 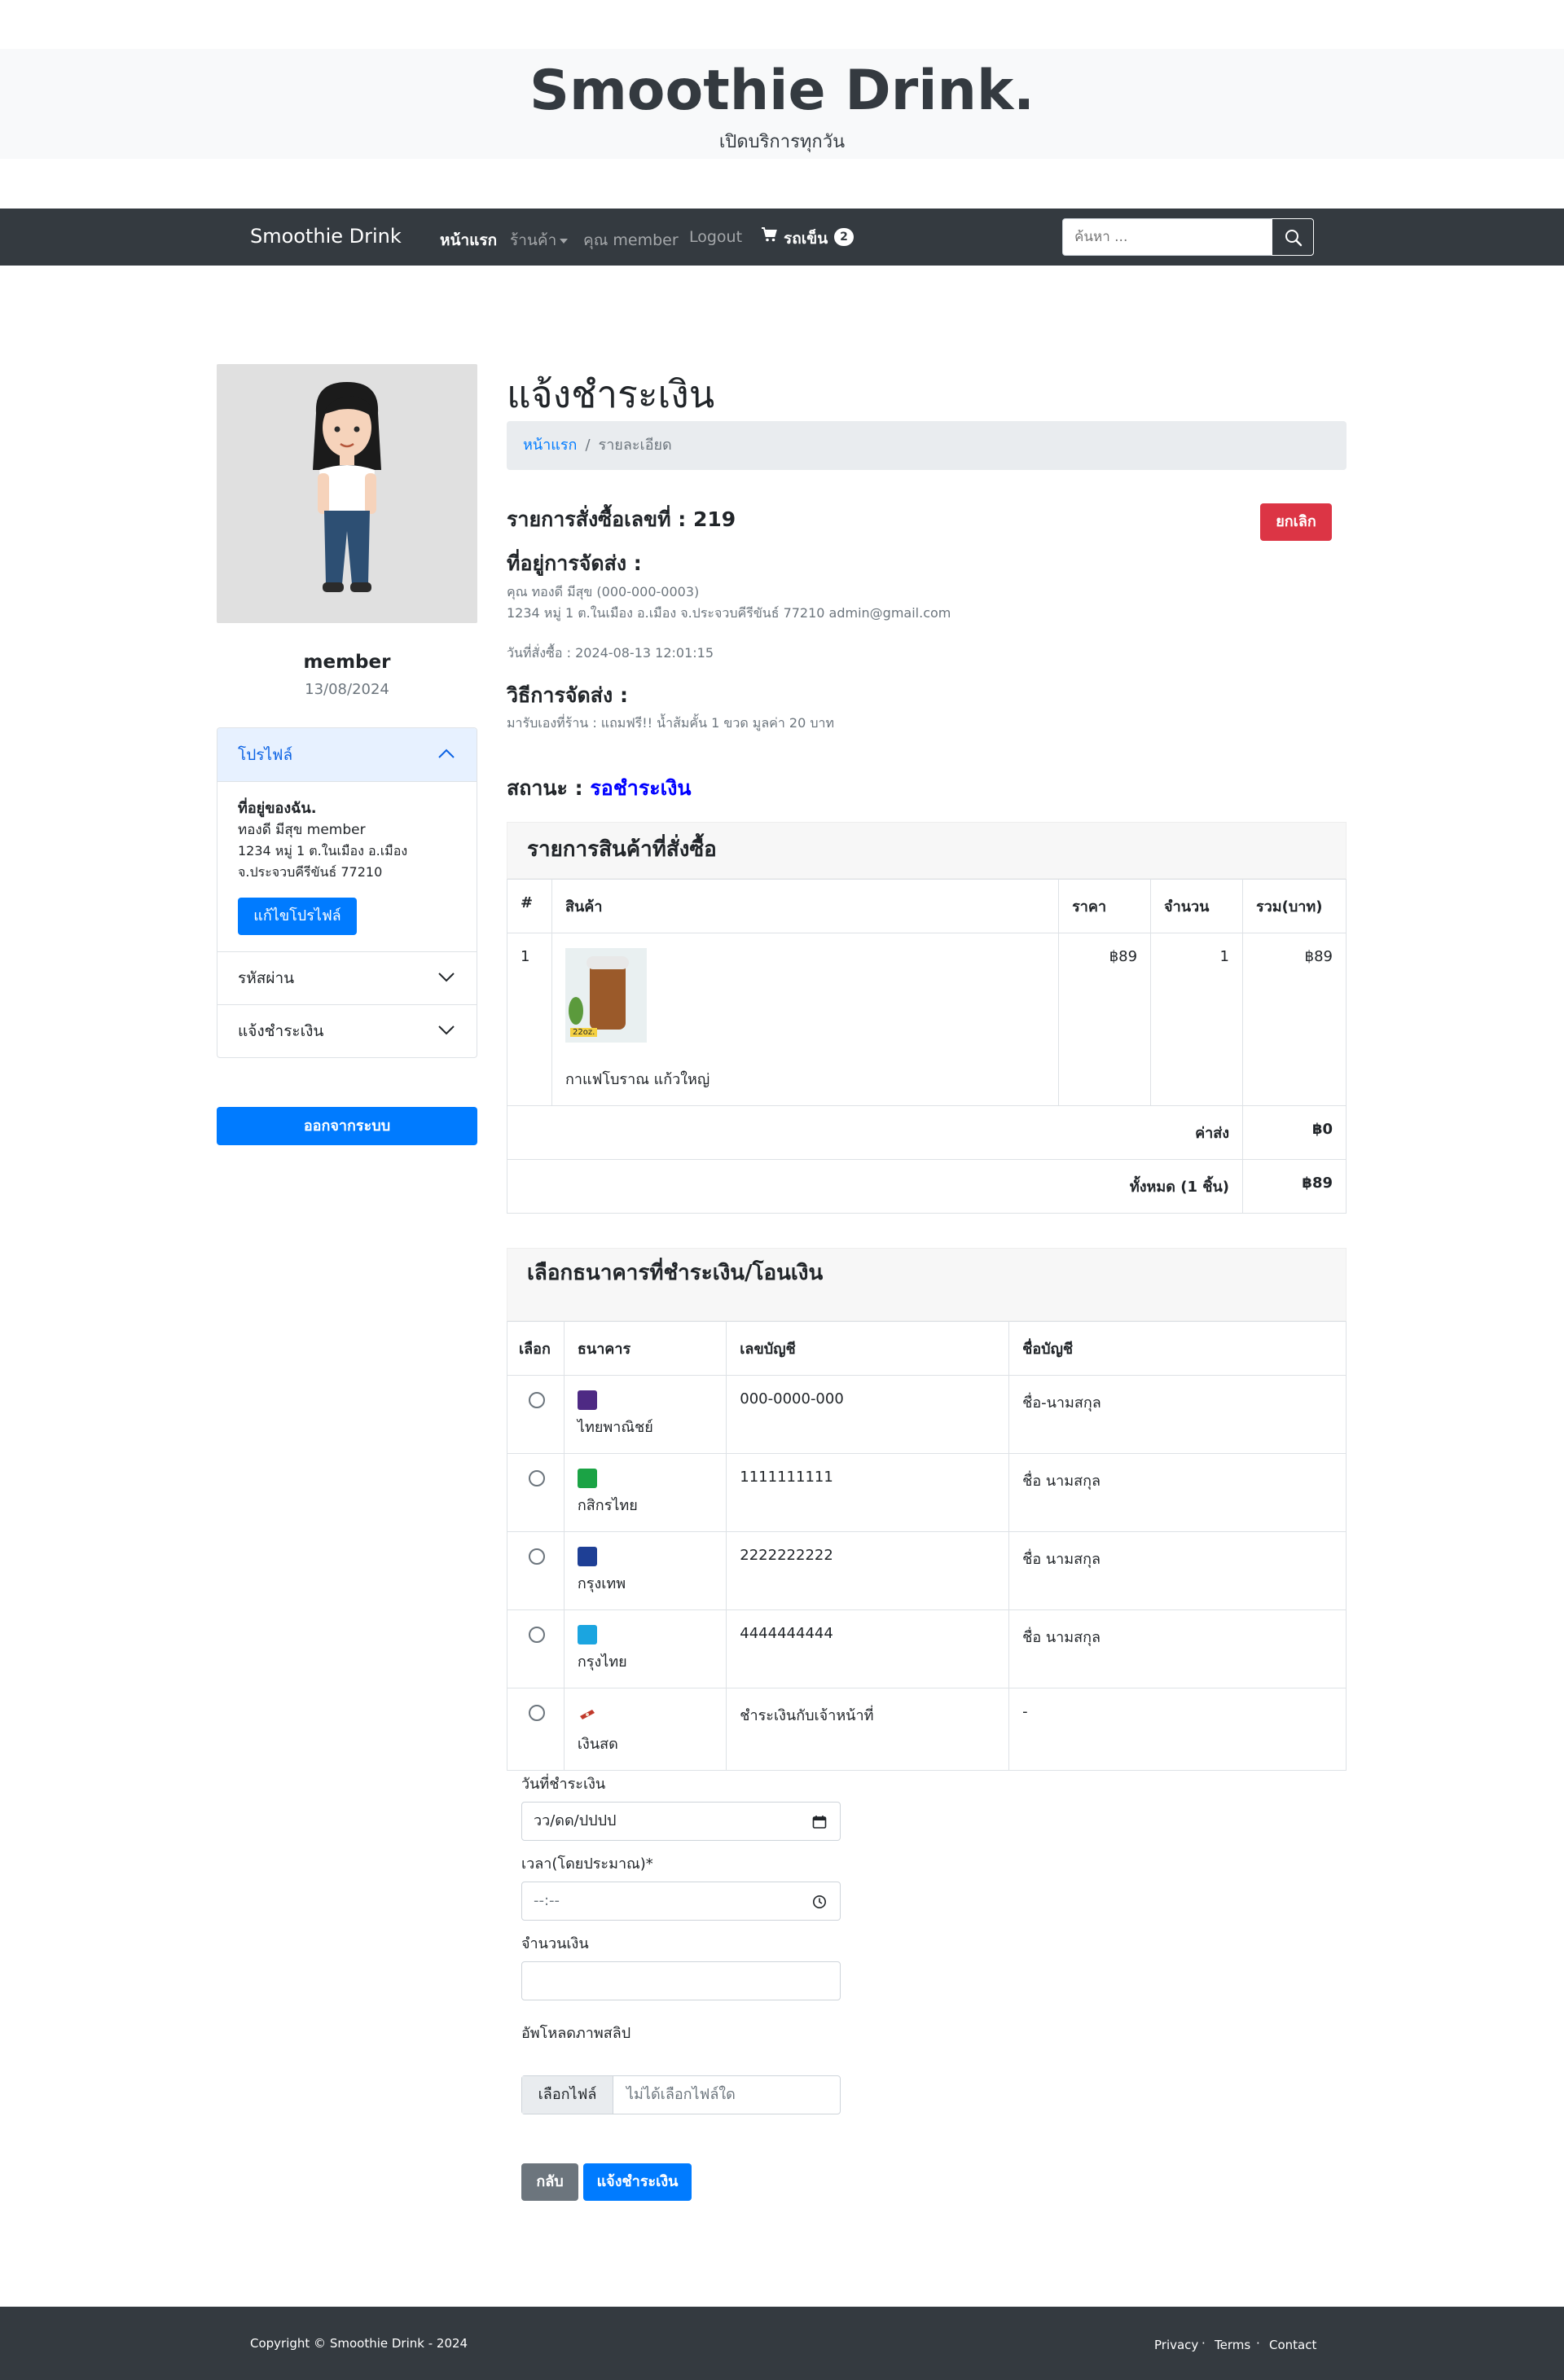 What do you see at coordinates (868, 1348) in the screenshot?
I see `banks-col-account: เลขบัญชี` at bounding box center [868, 1348].